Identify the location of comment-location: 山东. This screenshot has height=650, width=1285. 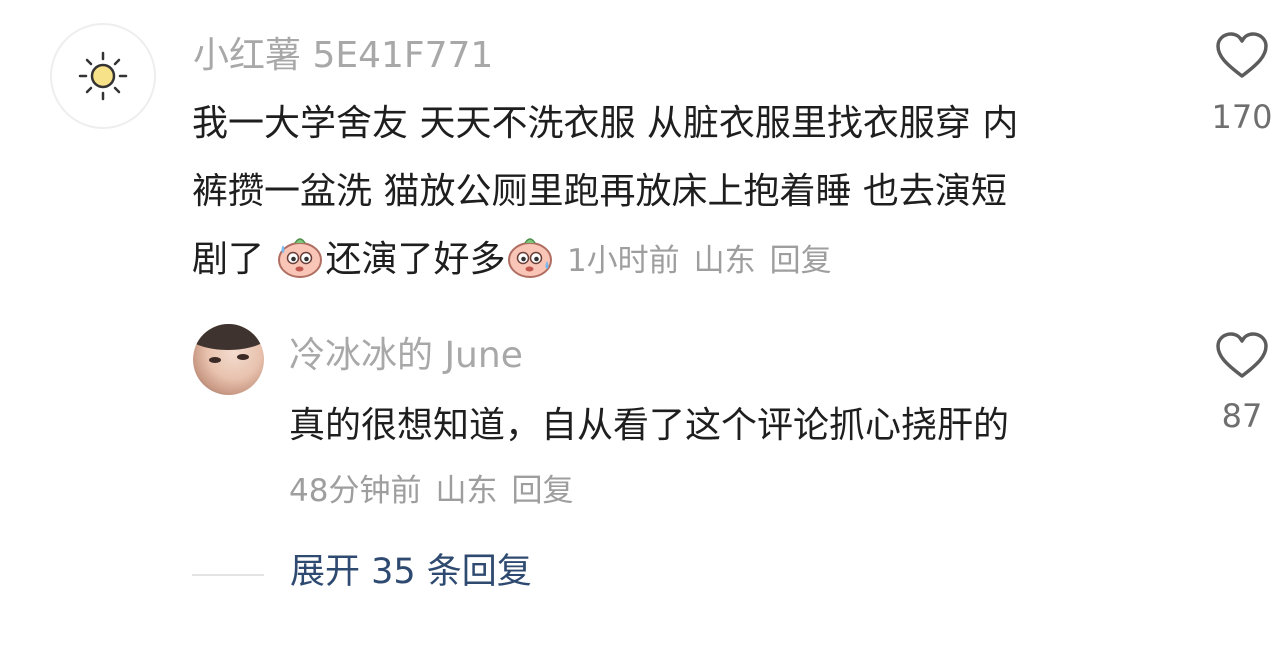
(724, 261).